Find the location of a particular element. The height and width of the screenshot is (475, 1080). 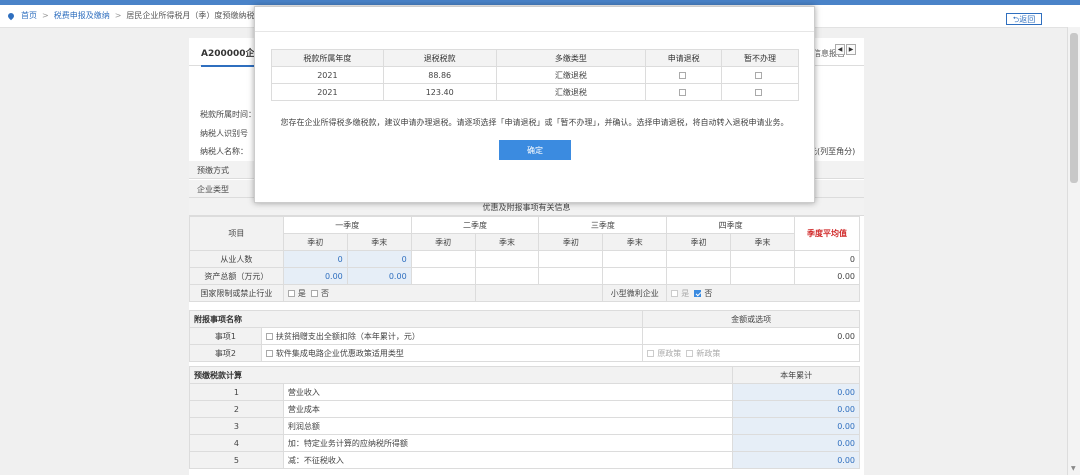

tab-a200000: A200000企 is located at coordinates (228, 56).